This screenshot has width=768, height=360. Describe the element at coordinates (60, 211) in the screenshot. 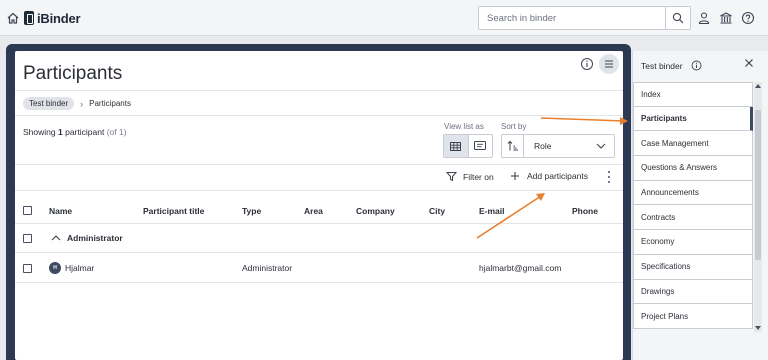

I see `column-header-name: Name` at that location.